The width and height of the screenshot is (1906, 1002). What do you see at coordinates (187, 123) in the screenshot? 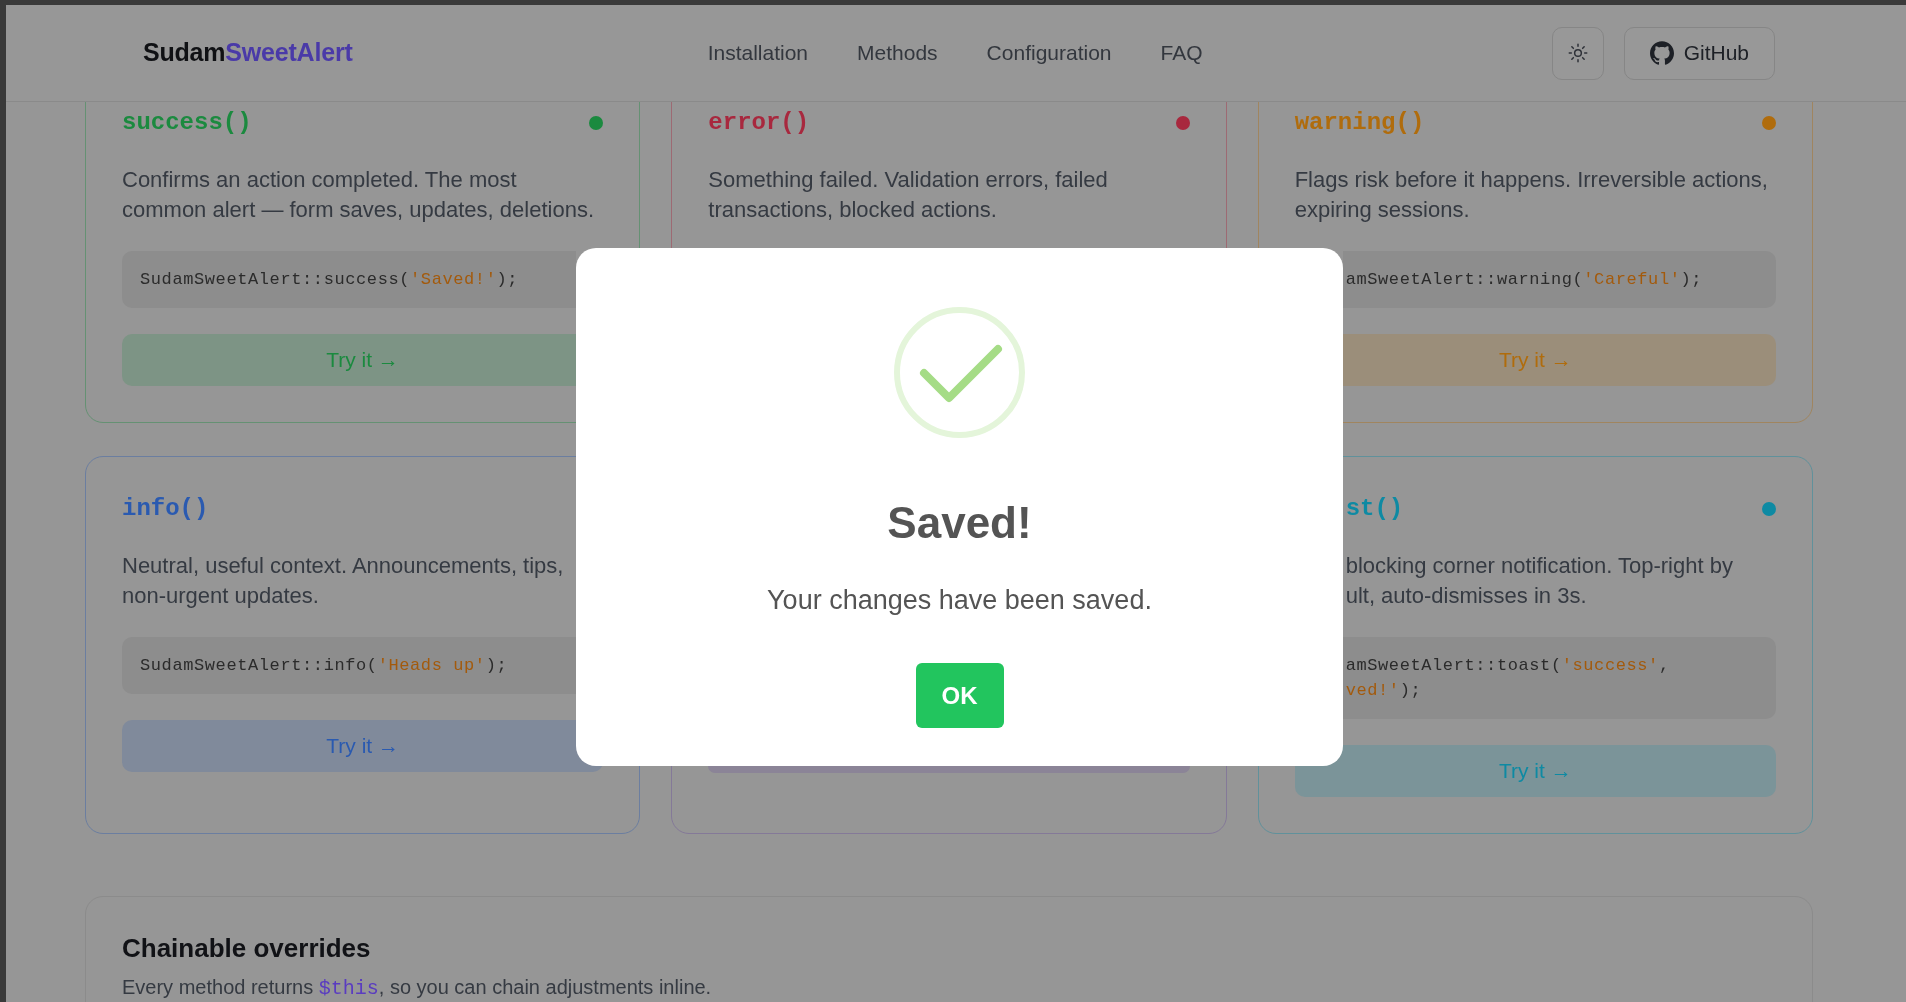
I see `method-title: success()` at bounding box center [187, 123].